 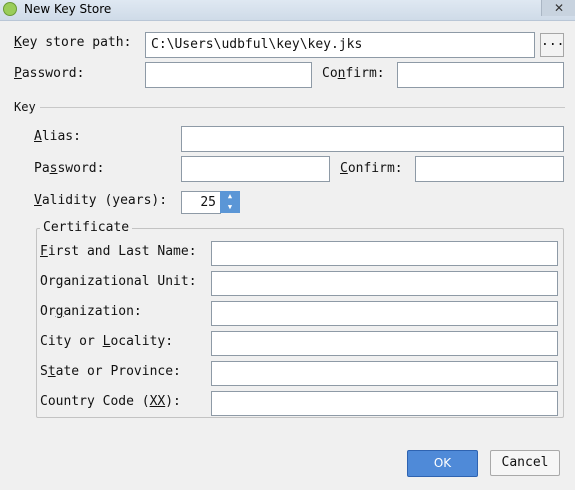 I want to click on organizational-unit-field, so click(x=384, y=283).